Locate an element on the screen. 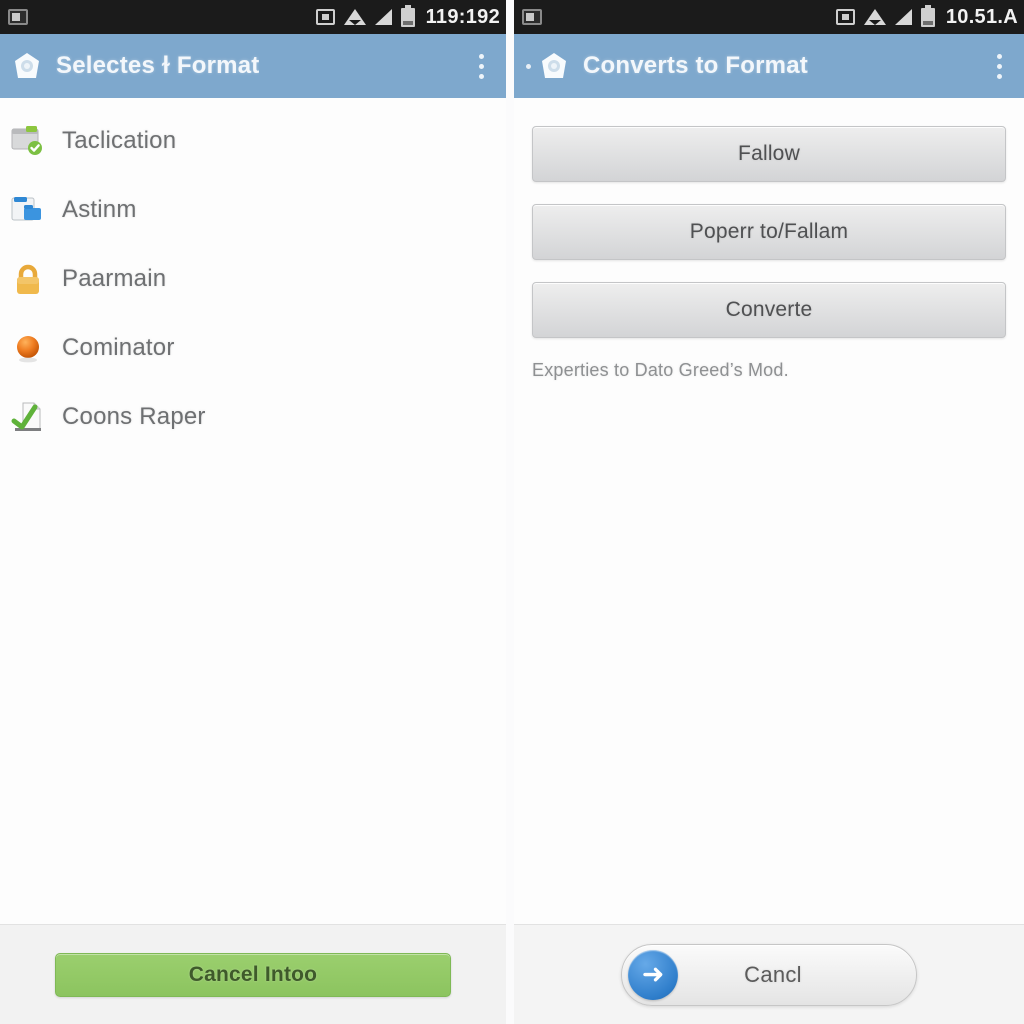 The image size is (1024, 1024). list-item: Paarmain is located at coordinates (253, 278).